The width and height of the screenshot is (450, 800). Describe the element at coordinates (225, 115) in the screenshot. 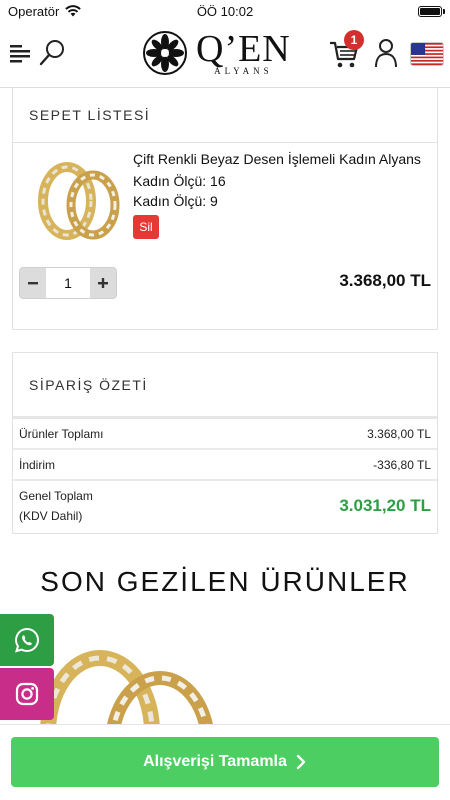

I see `cart-list-header: SEPET LİSTESİ` at that location.